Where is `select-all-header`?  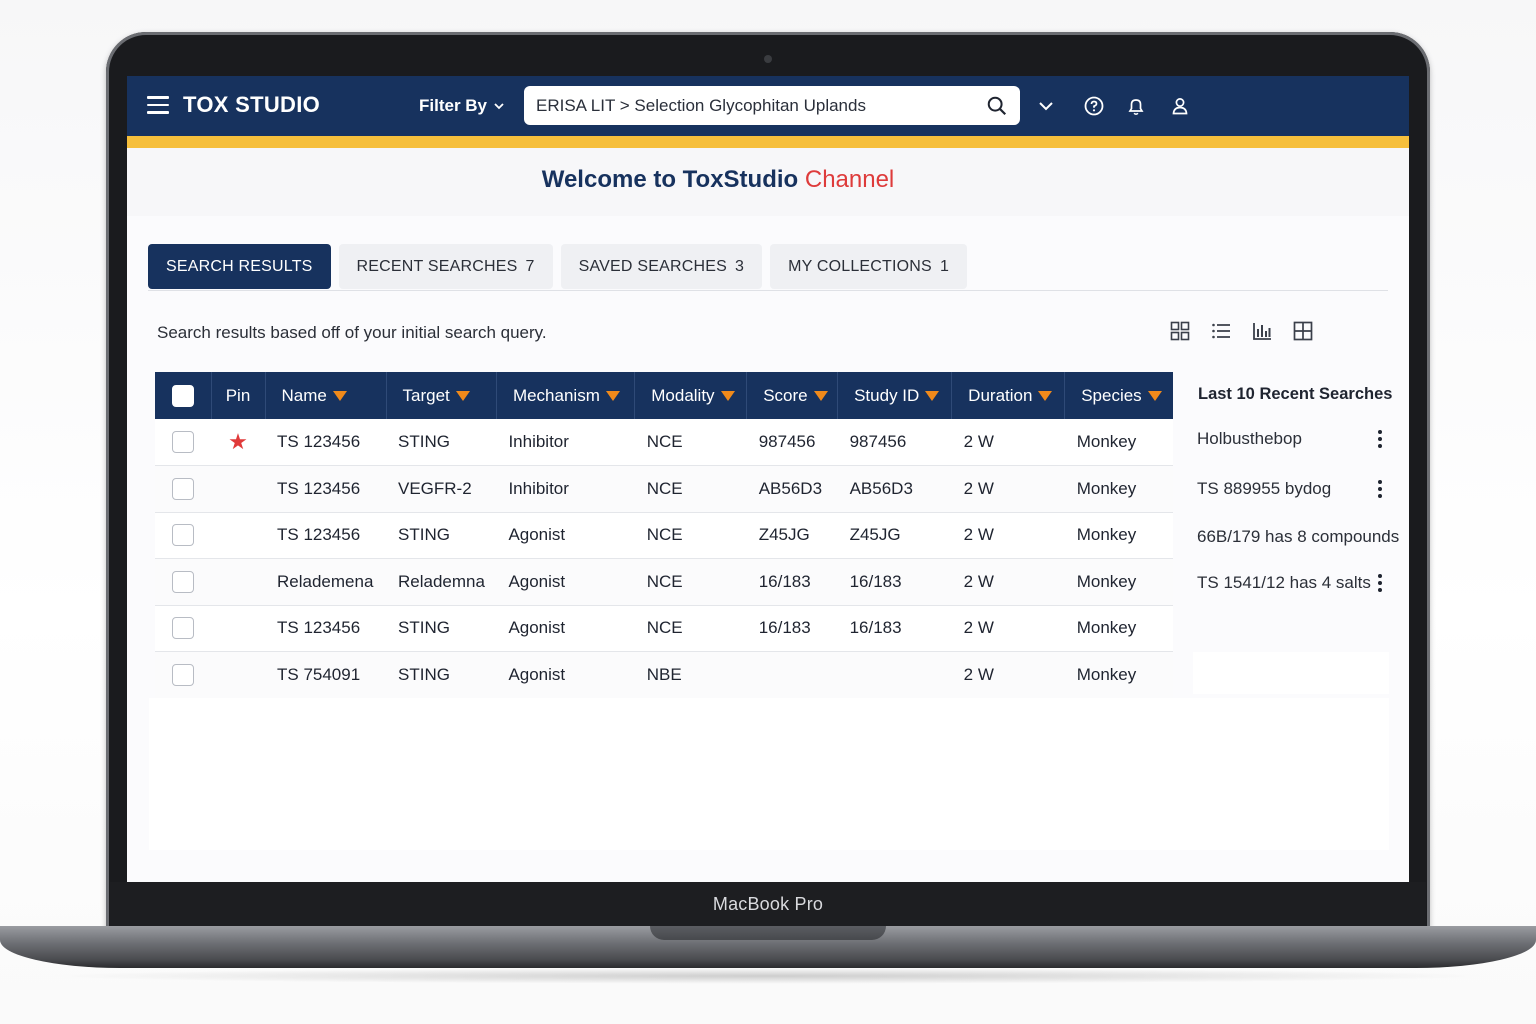 select-all-header is located at coordinates (183, 395).